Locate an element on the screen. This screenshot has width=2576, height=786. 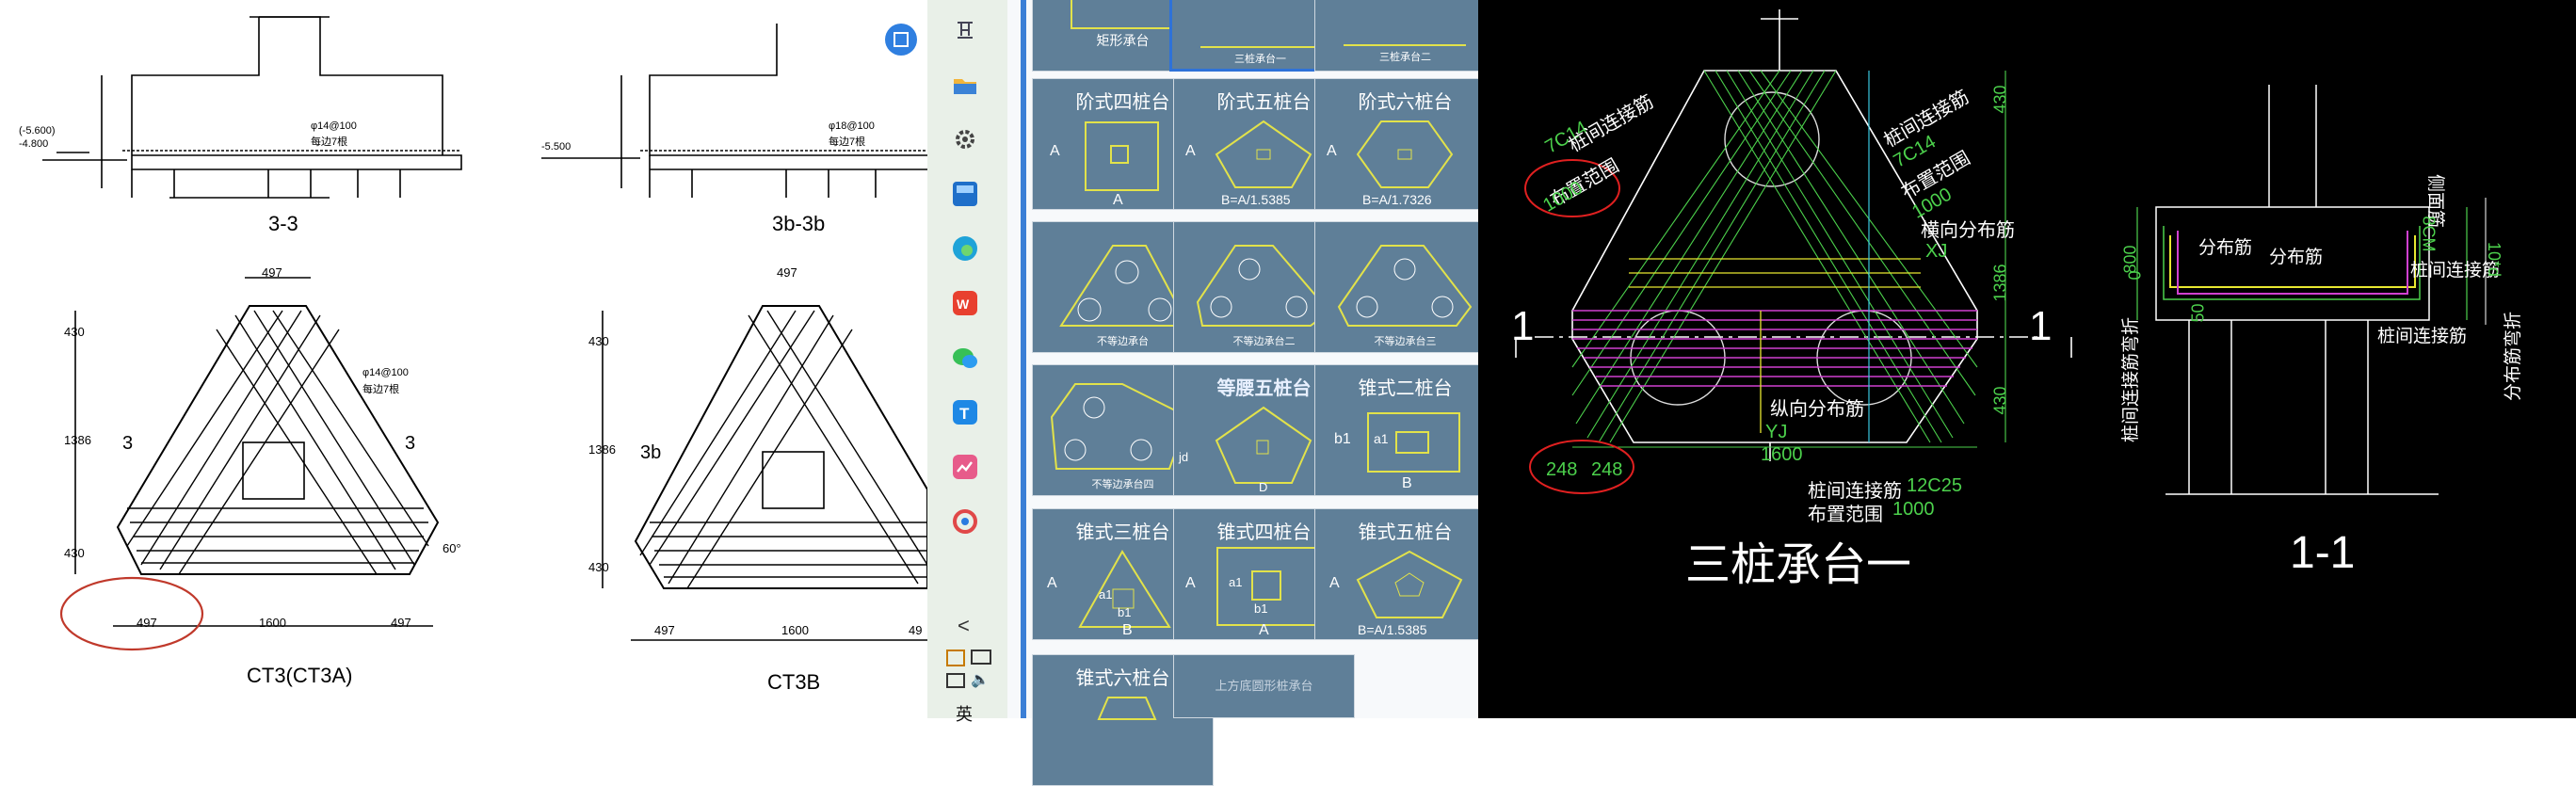
cad-text: 1000 is located at coordinates (1913, 510).